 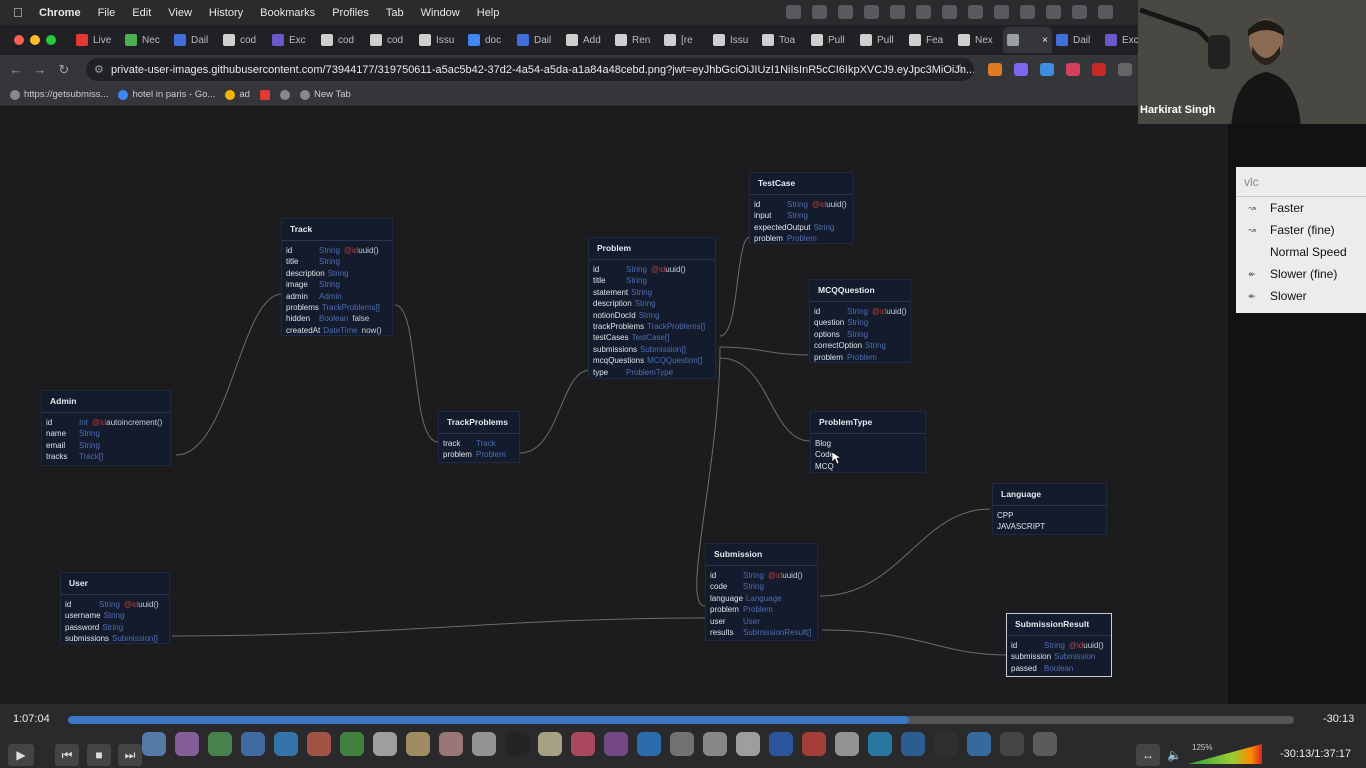 I want to click on browser-tab: Nec, so click(x=145, y=40).